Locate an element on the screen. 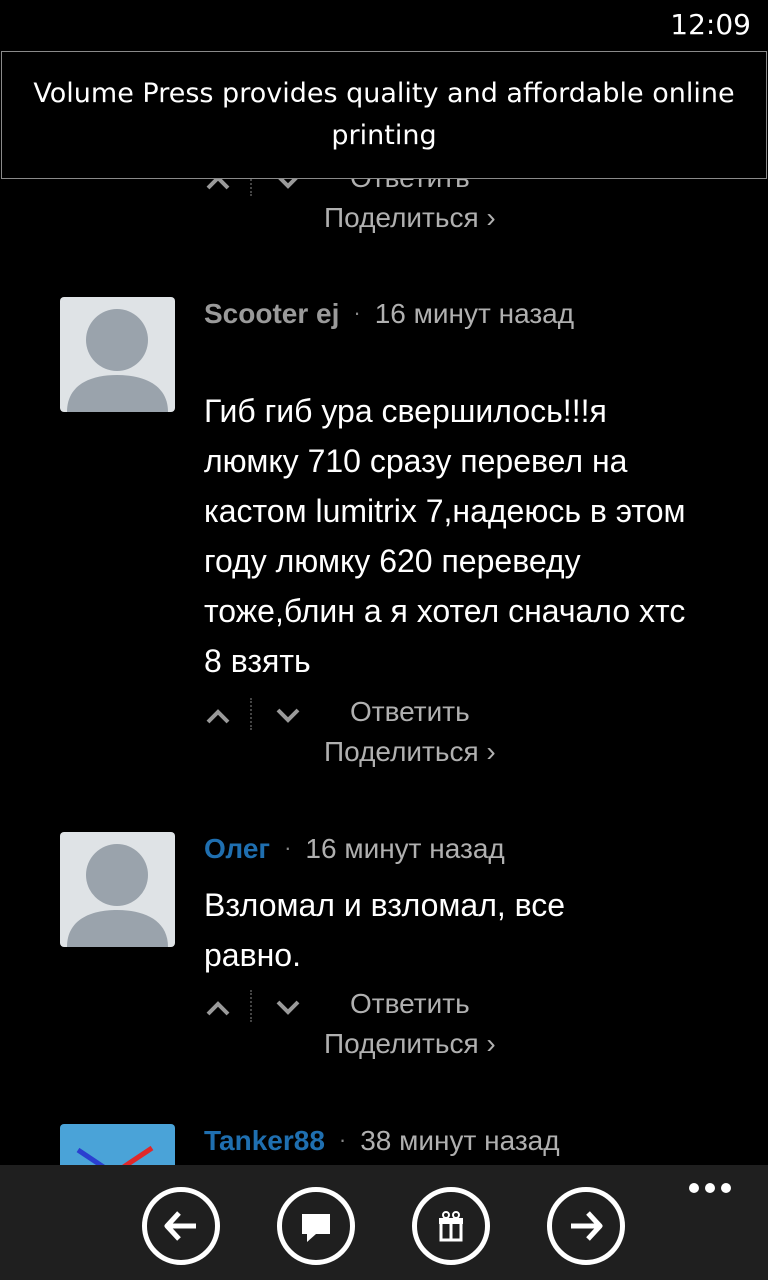 The image size is (768, 1280). comment-time: 38 минут назад is located at coordinates (460, 1140).